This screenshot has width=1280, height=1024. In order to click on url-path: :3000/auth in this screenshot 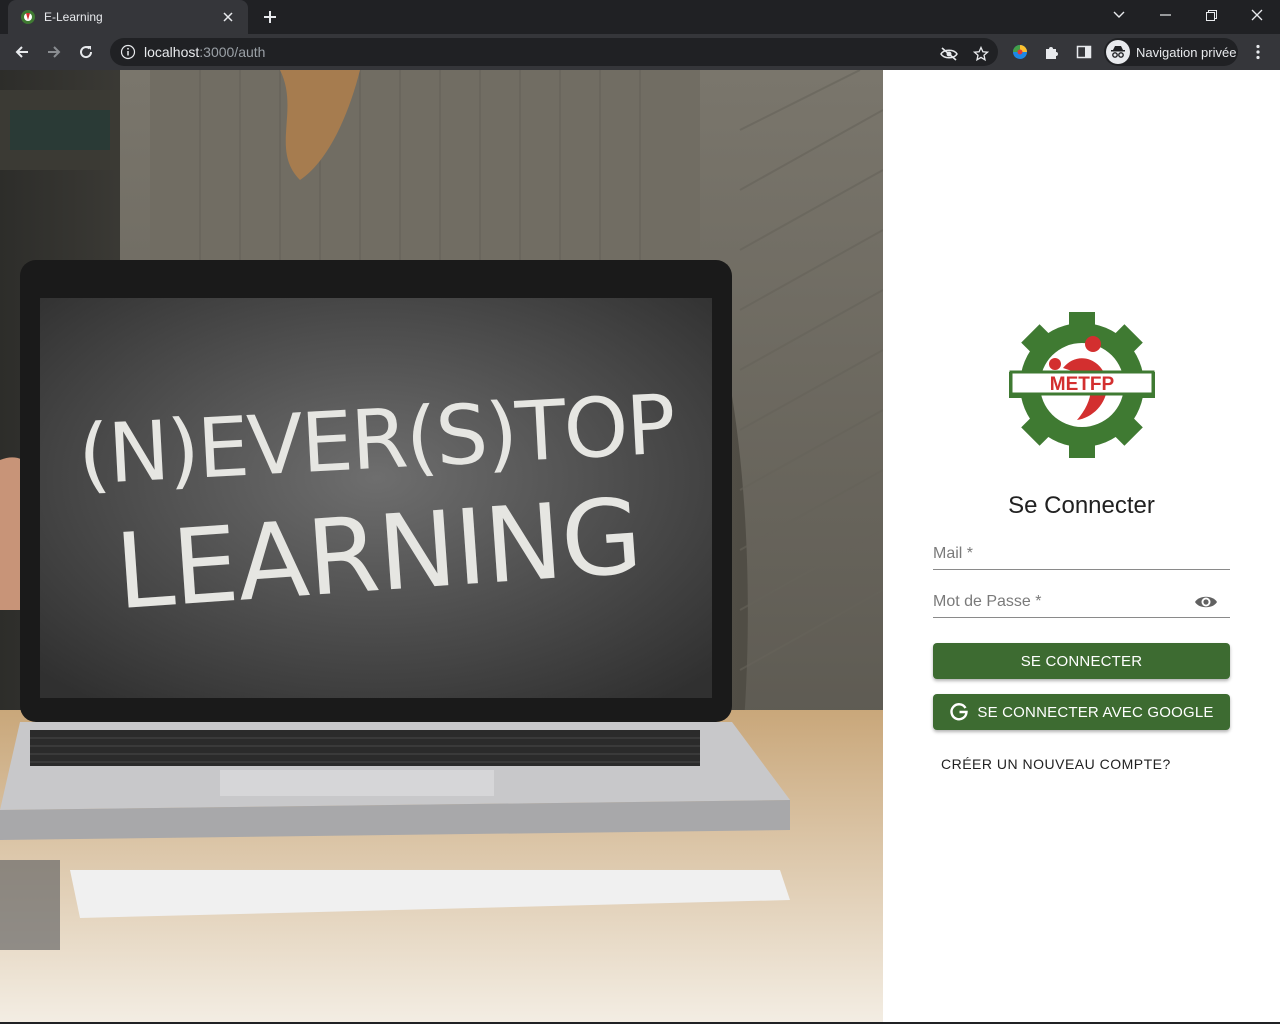, I will do `click(232, 52)`.